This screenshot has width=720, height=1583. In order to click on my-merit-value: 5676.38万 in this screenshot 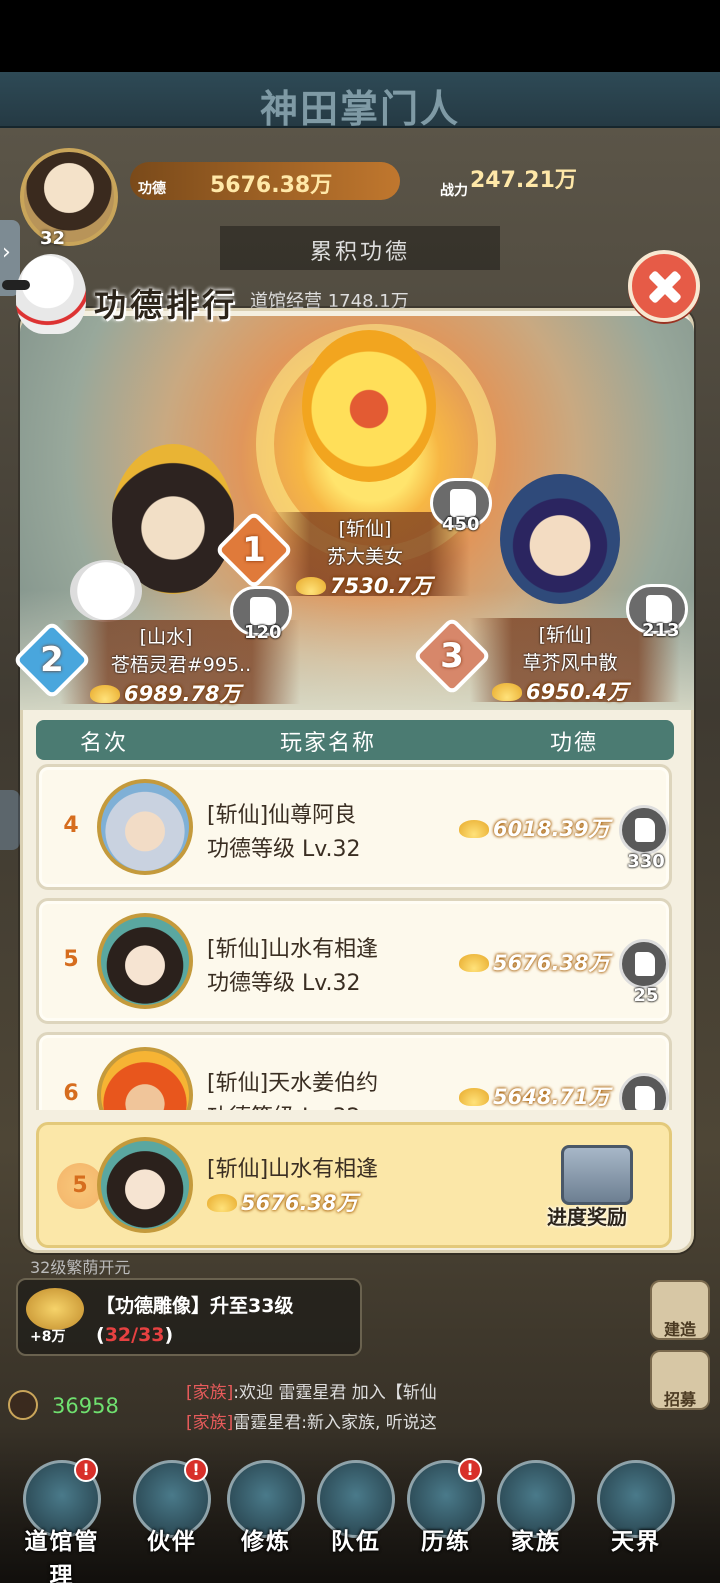, I will do `click(299, 1203)`.